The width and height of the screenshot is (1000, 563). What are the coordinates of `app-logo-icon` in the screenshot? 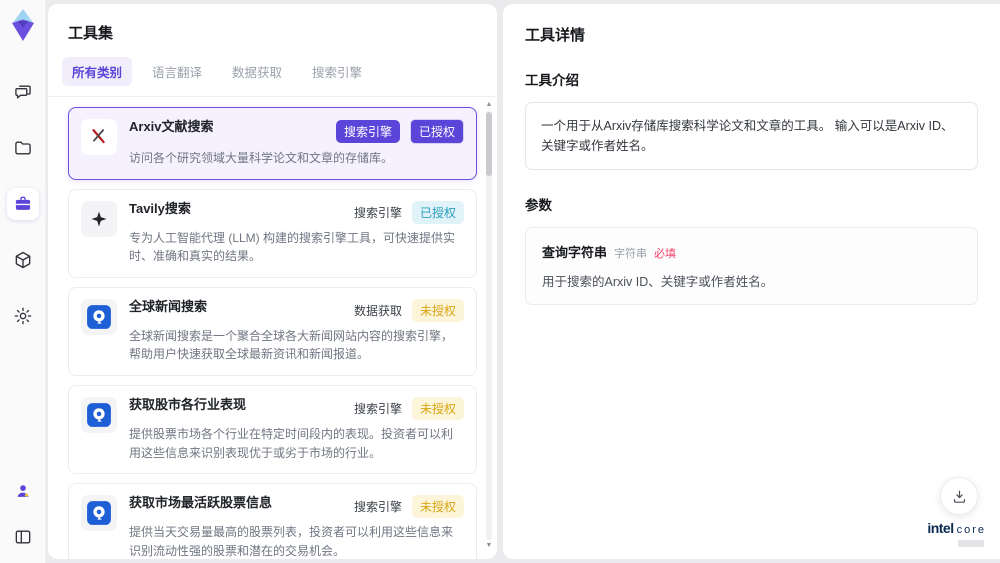 It's located at (22, 25).